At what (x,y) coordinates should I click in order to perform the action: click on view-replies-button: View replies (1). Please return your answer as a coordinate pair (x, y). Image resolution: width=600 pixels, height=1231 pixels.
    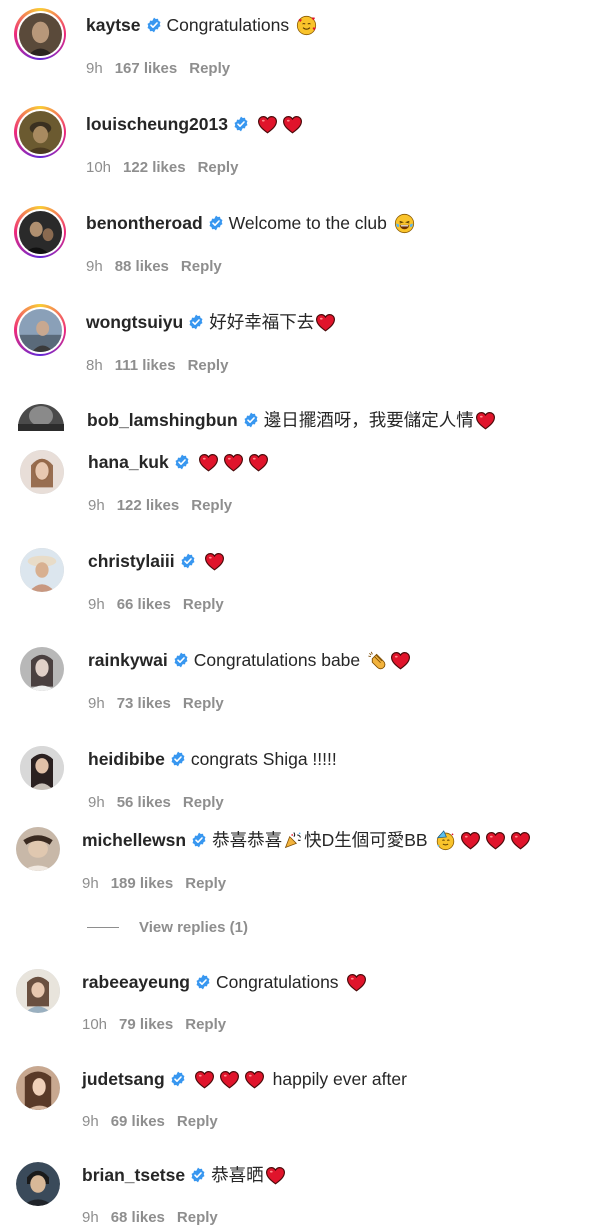
    Looking at the image, I should click on (167, 927).